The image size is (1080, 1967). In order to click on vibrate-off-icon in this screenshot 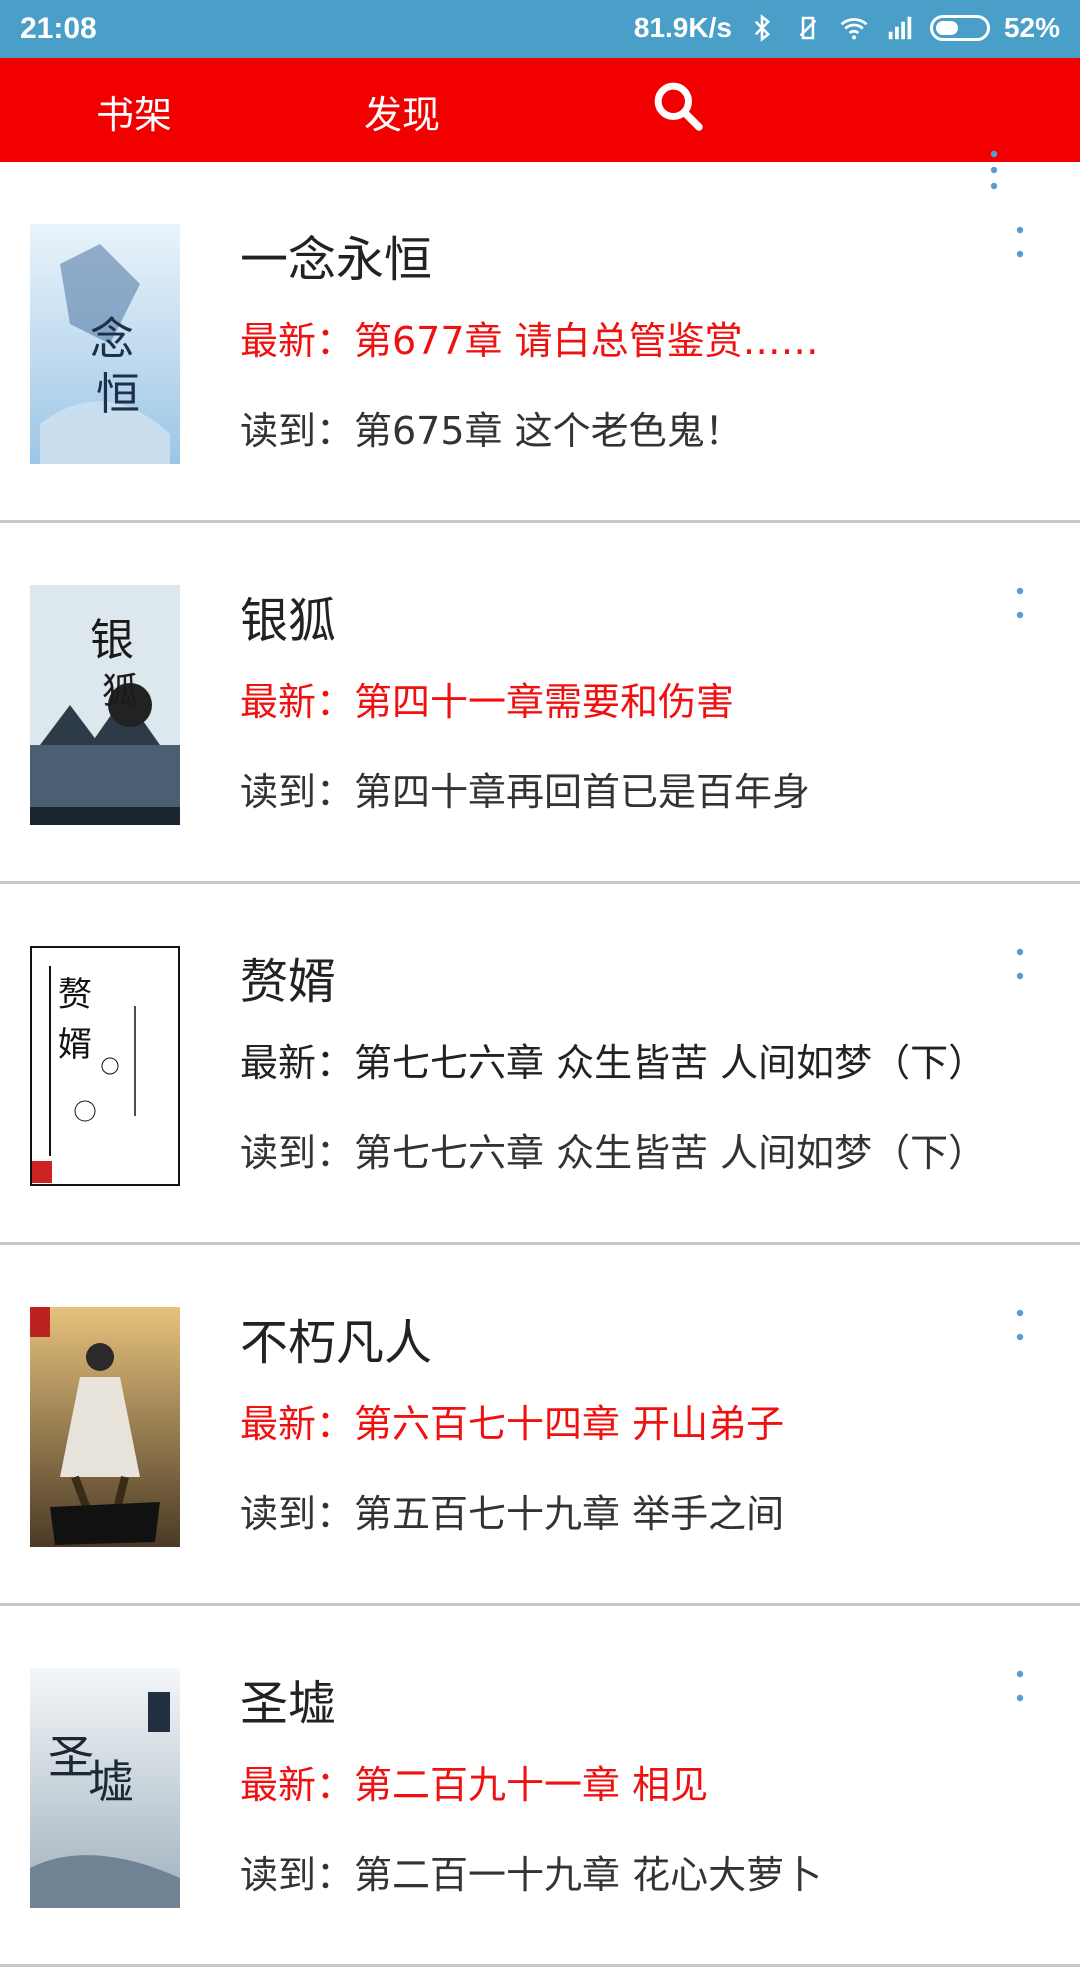, I will do `click(808, 28)`.